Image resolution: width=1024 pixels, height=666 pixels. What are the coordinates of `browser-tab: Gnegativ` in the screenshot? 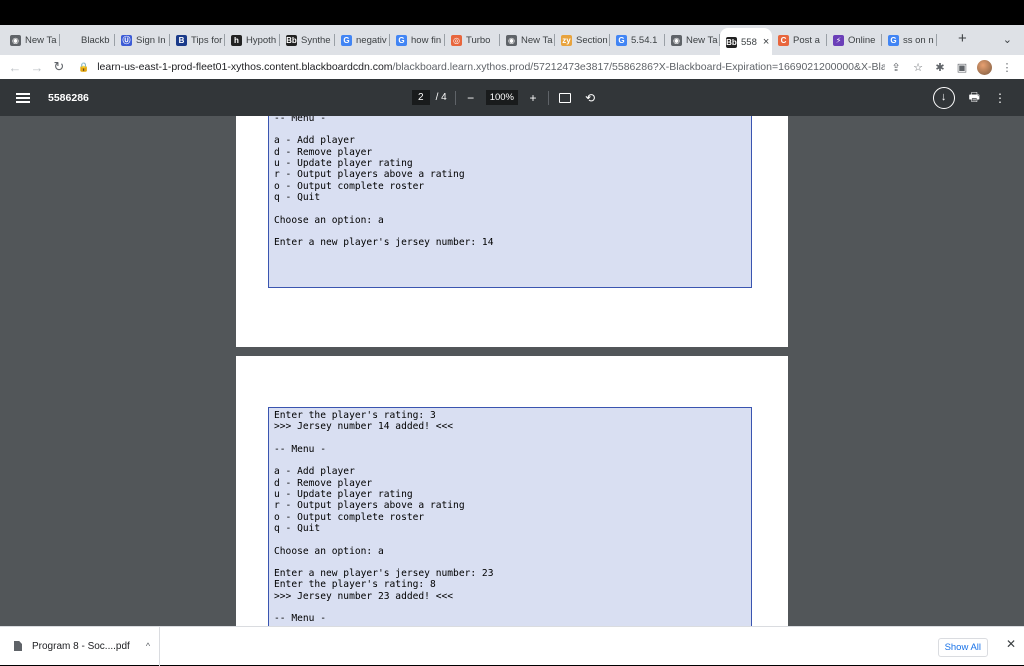 It's located at (362, 40).